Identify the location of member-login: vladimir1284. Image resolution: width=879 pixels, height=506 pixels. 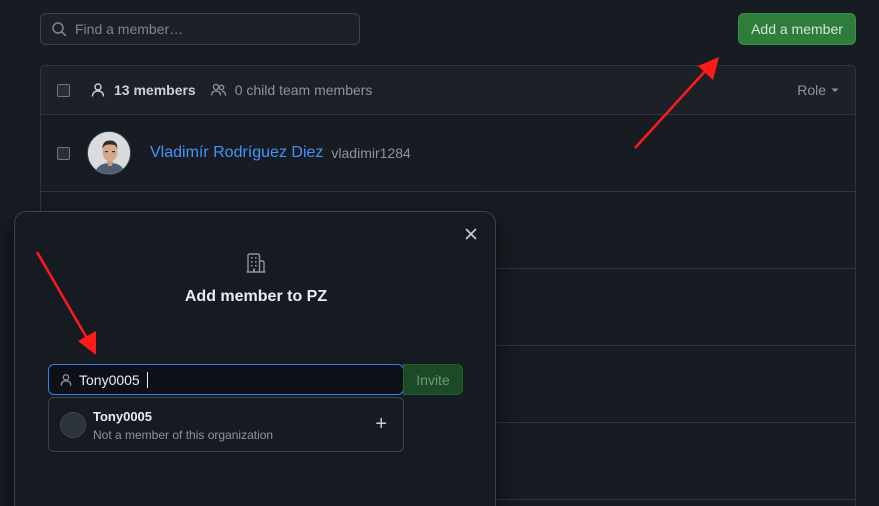
(371, 153).